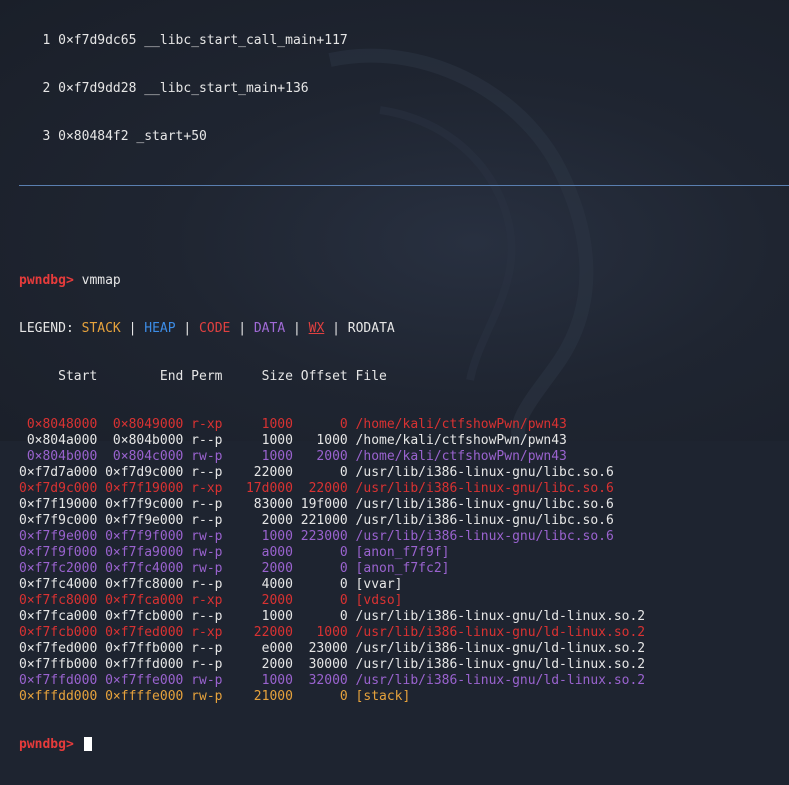  Describe the element at coordinates (269, 328) in the screenshot. I see `legend-data: DATA` at that location.